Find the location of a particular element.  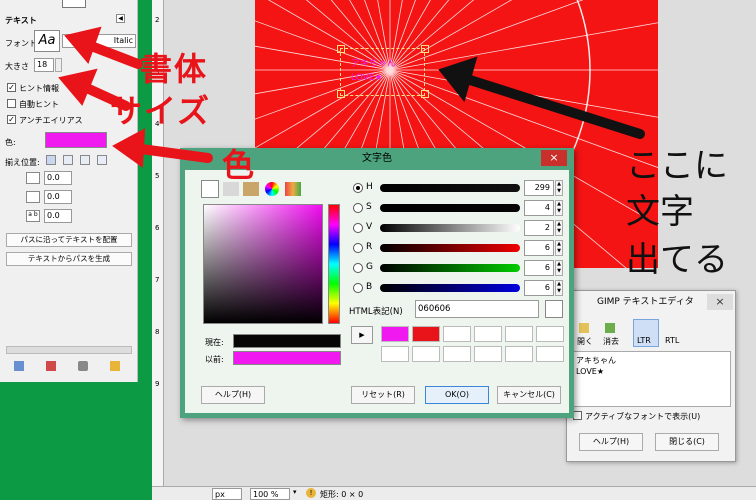

annotation-here2: 文字 is located at coordinates (660, 212).